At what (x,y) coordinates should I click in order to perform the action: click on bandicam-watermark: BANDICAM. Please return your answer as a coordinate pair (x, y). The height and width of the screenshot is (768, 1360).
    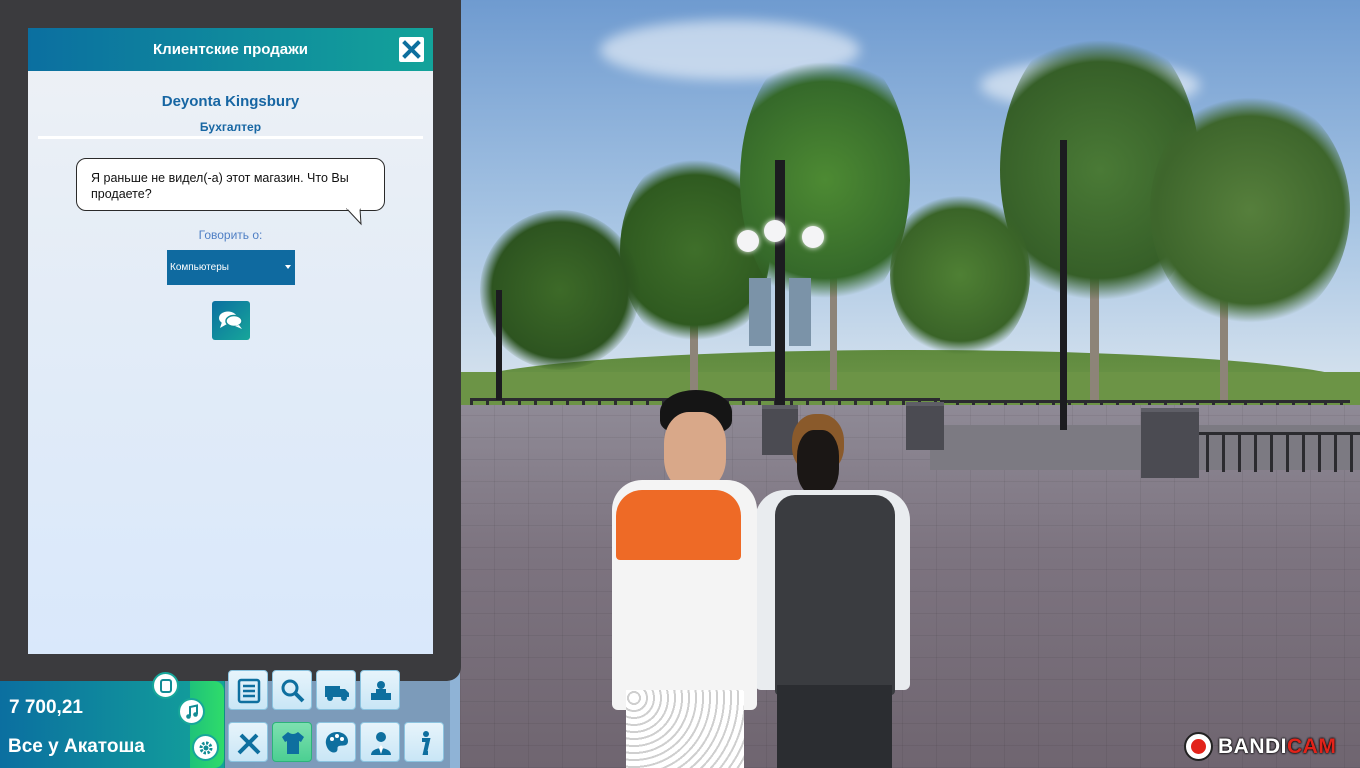
    Looking at the image, I should click on (1264, 747).